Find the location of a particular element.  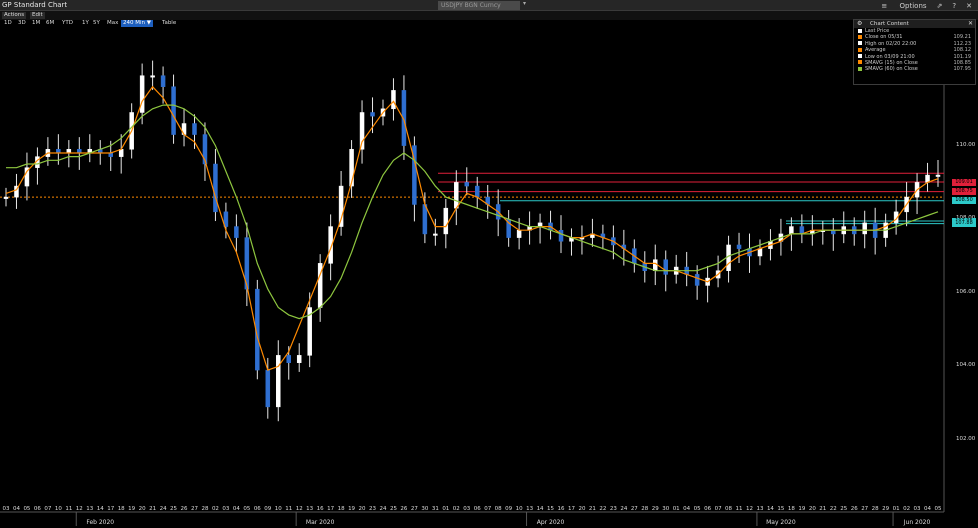

y-tick-label: 104.00 is located at coordinates (966, 365).